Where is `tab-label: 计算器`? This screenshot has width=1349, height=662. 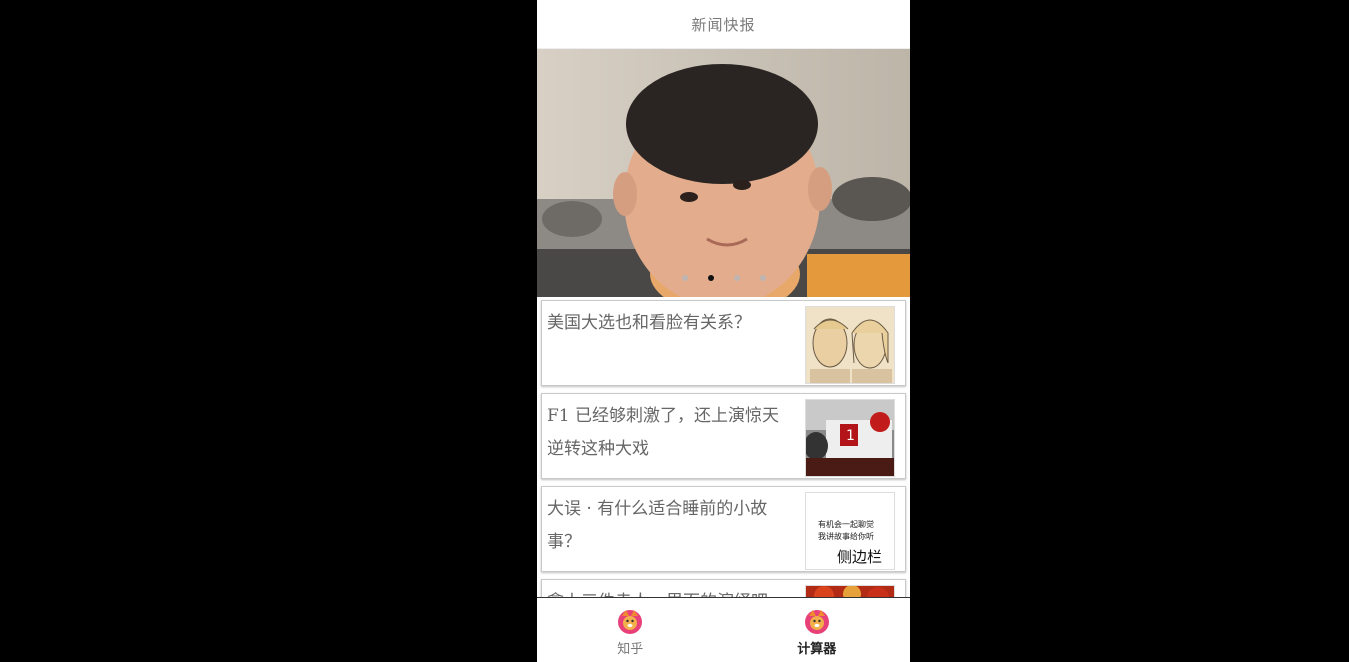
tab-label: 计算器 is located at coordinates (817, 649).